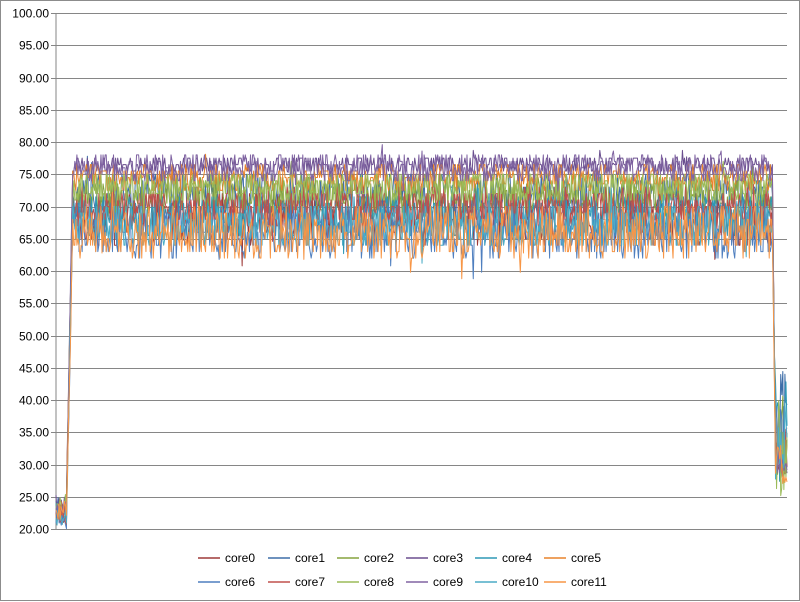 The width and height of the screenshot is (800, 602). I want to click on legend-item-core6: core6, so click(226, 582).